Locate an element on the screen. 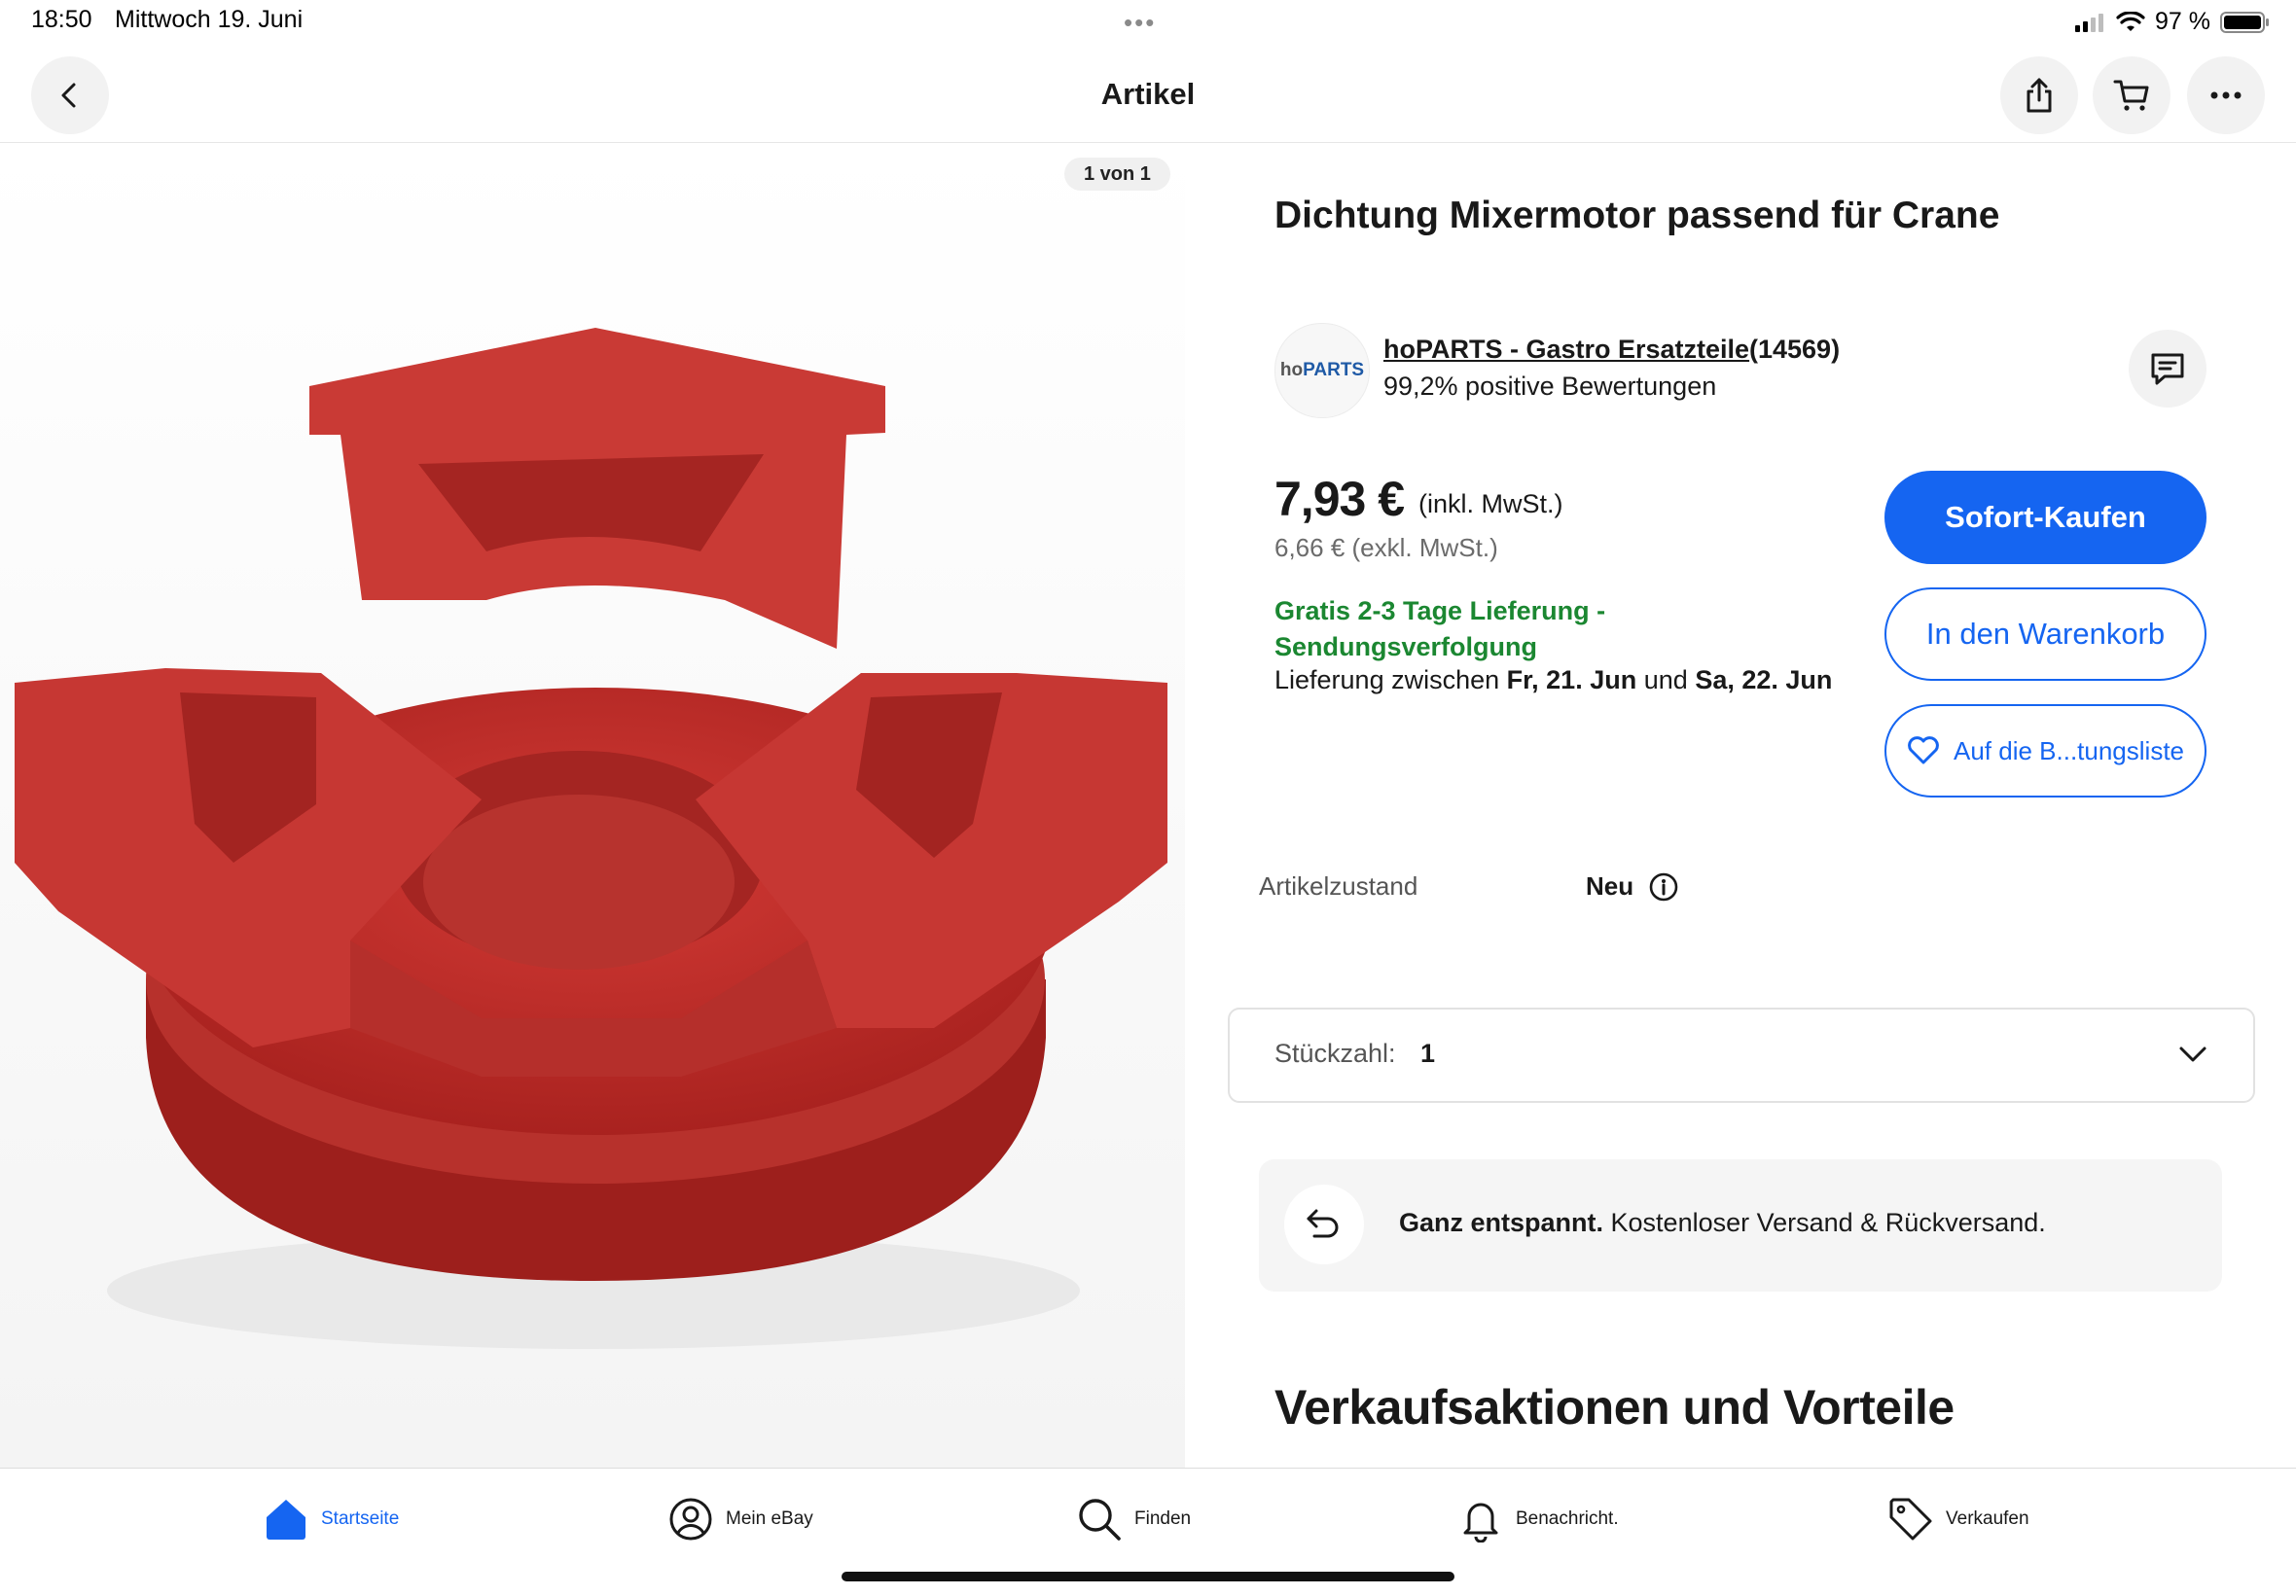 This screenshot has height=1596, width=2296. tab-search-label: Finden is located at coordinates (1163, 1518).